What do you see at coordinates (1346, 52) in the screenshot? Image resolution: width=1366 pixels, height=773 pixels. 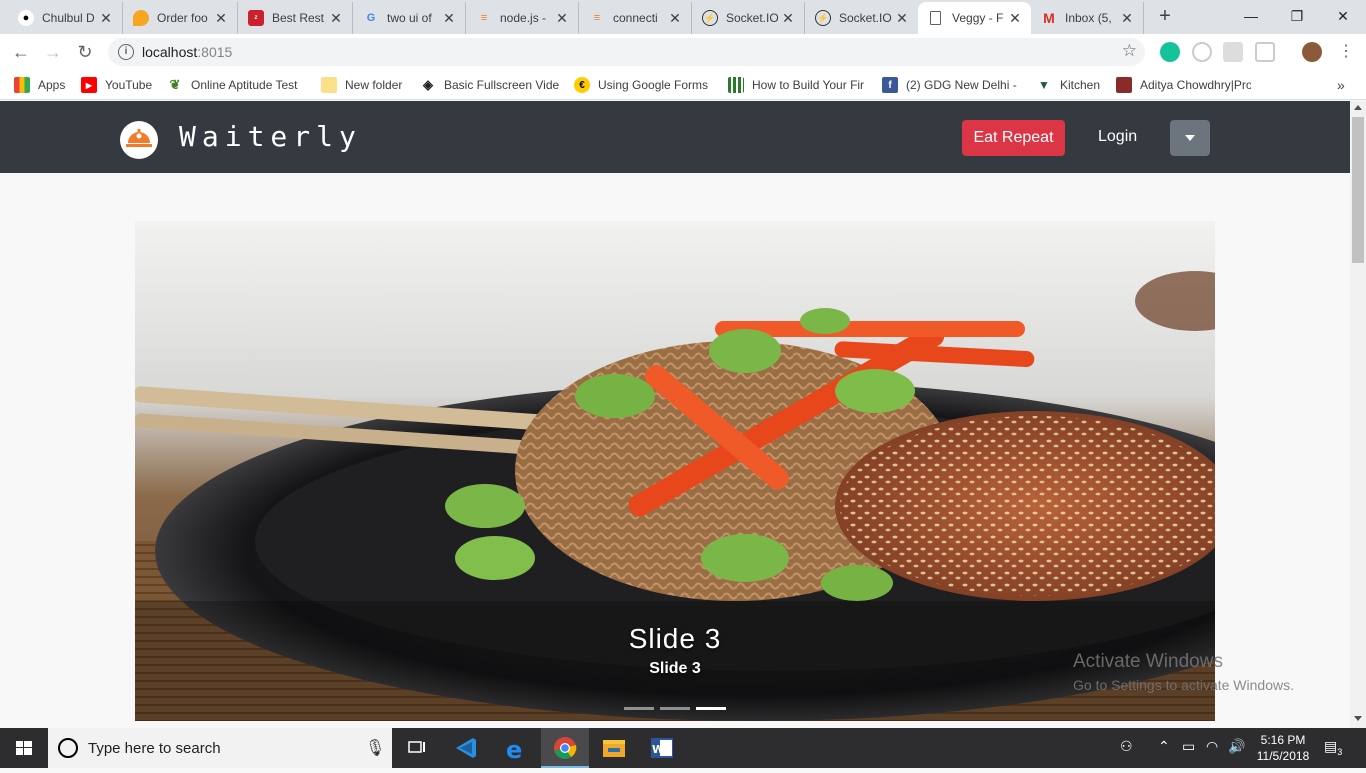 I see `menu-icon: ⋮` at bounding box center [1346, 52].